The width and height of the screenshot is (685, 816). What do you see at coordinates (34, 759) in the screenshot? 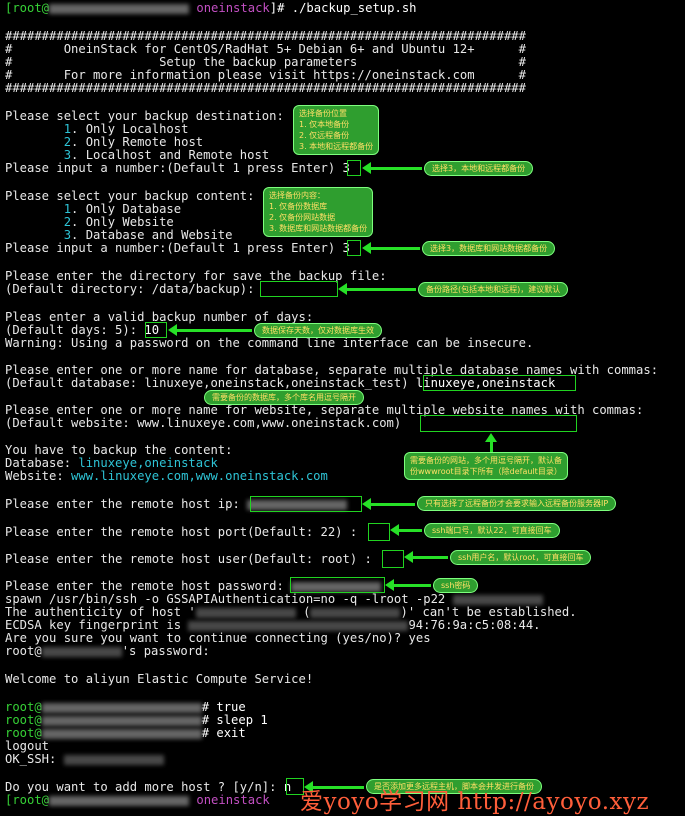
I see `ok-ssh-text: OK_SSH:` at bounding box center [34, 759].